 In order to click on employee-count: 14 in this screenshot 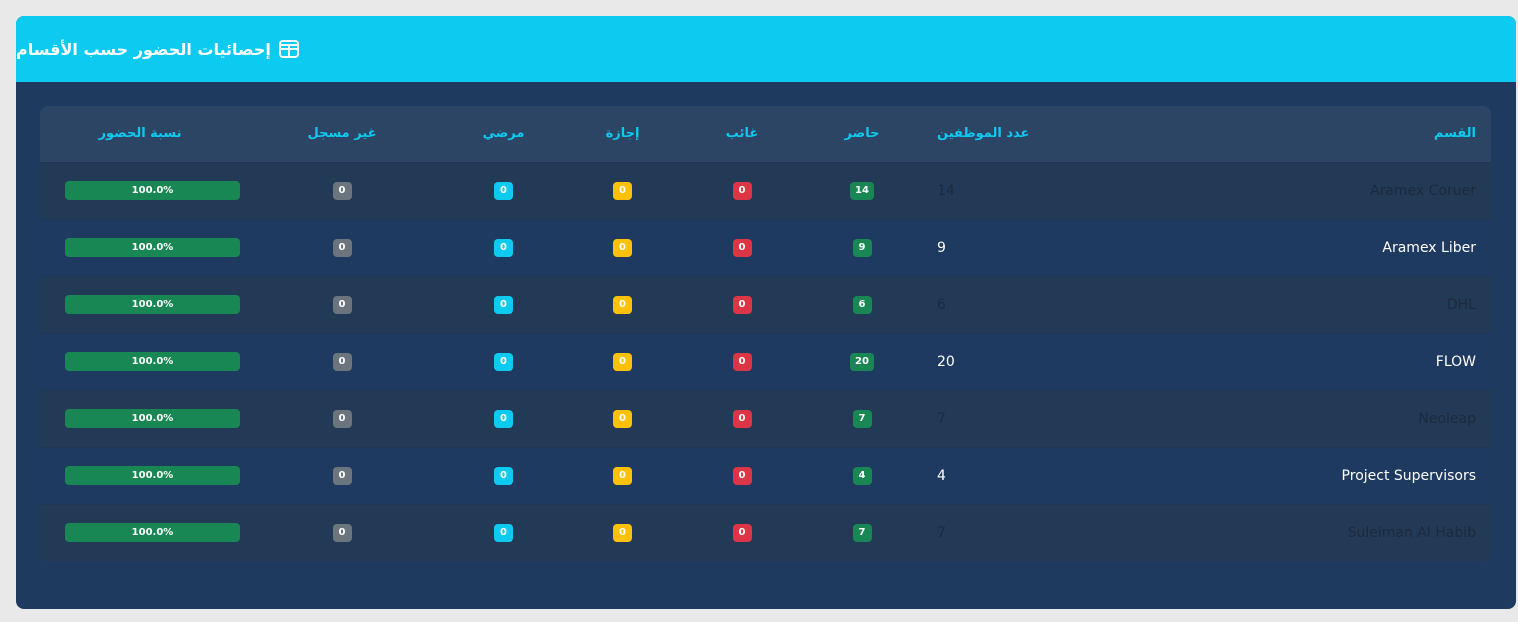, I will do `click(946, 190)`.